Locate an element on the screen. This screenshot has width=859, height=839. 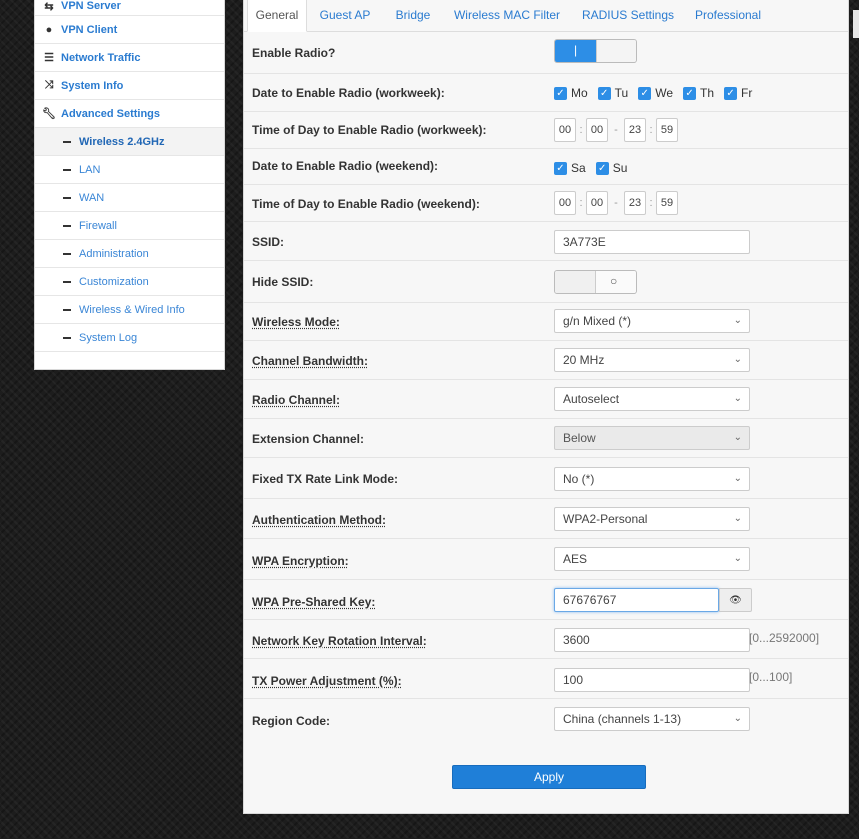
tab-radius-settings: RADIUS Settings is located at coordinates (628, 15).